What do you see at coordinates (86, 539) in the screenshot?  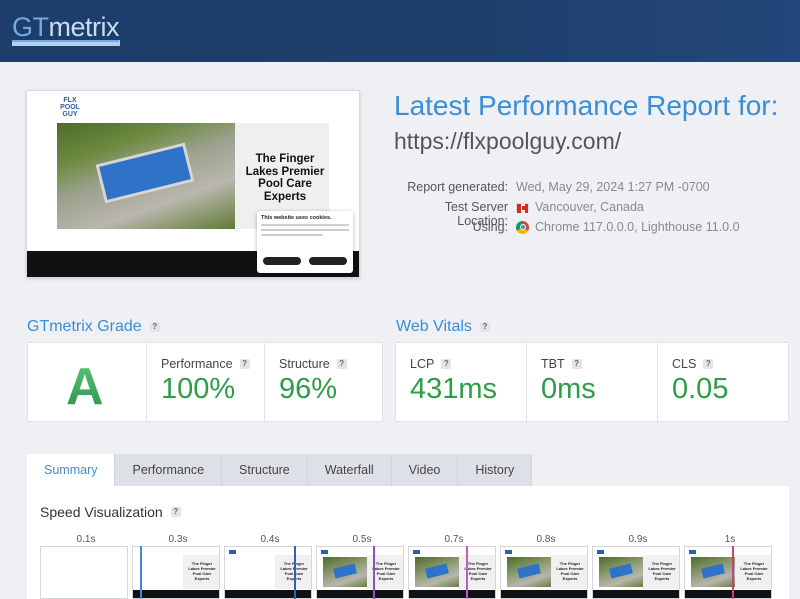 I see `frame-time: 0.1s` at bounding box center [86, 539].